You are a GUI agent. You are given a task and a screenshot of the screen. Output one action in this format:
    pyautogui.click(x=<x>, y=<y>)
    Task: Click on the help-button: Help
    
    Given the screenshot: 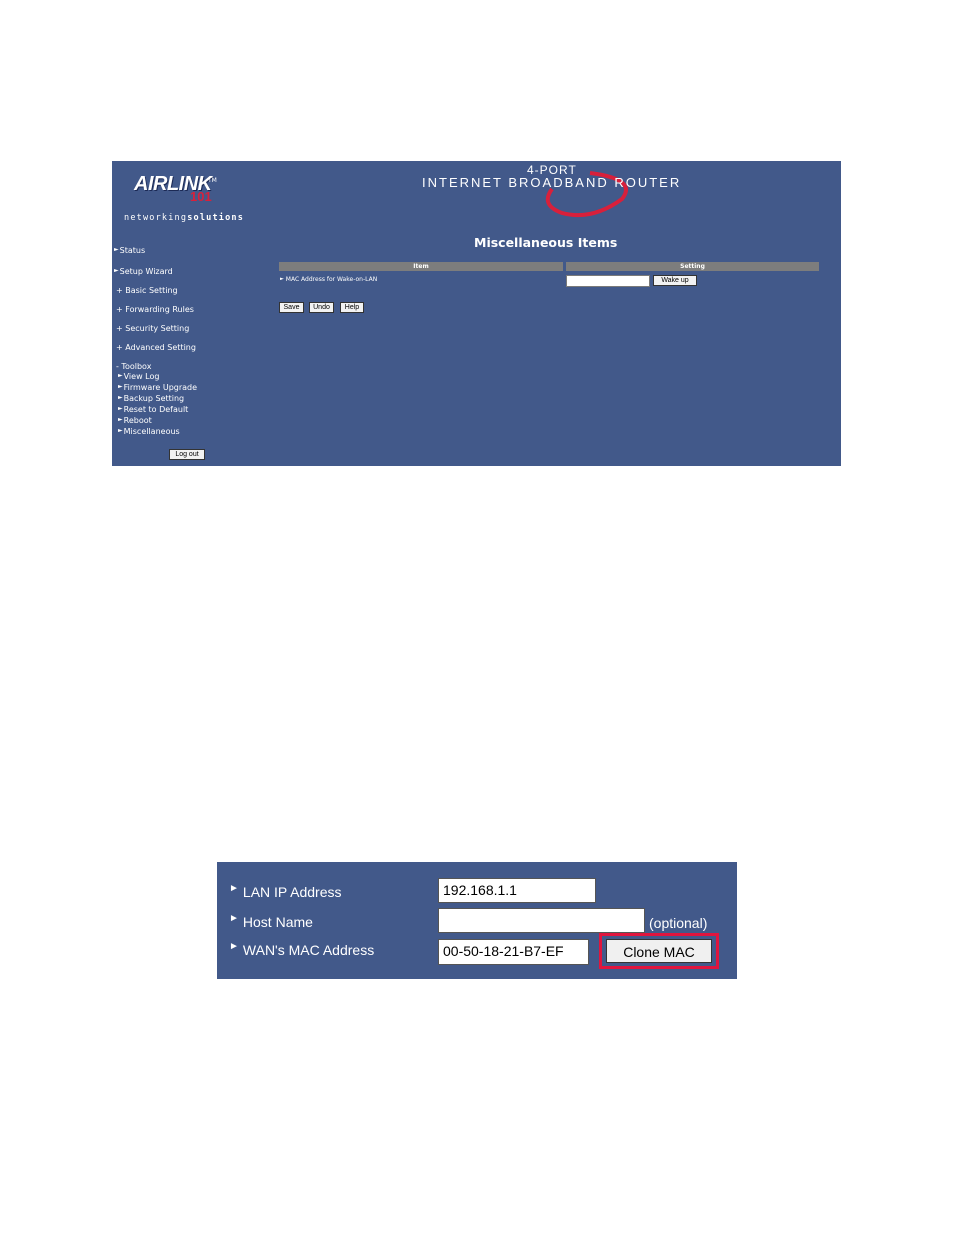 What is the action you would take?
    pyautogui.click(x=352, y=307)
    